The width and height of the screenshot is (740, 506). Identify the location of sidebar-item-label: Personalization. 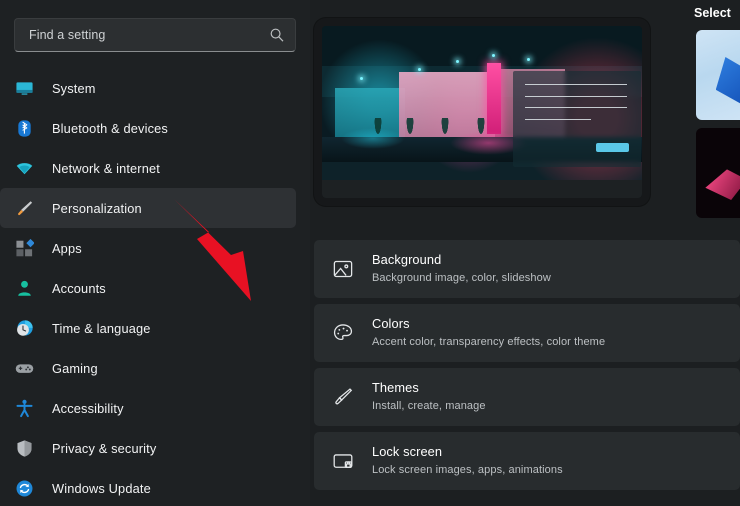
(97, 208).